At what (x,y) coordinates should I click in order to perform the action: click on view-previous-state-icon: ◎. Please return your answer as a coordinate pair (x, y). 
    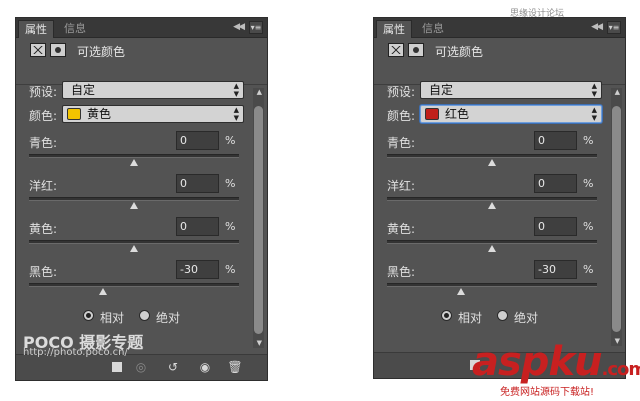
    Looking at the image, I should click on (141, 367).